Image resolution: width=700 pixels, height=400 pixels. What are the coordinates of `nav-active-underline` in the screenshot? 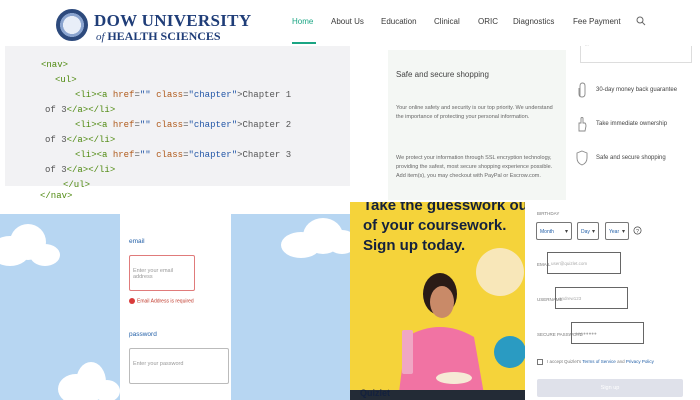 It's located at (304, 43).